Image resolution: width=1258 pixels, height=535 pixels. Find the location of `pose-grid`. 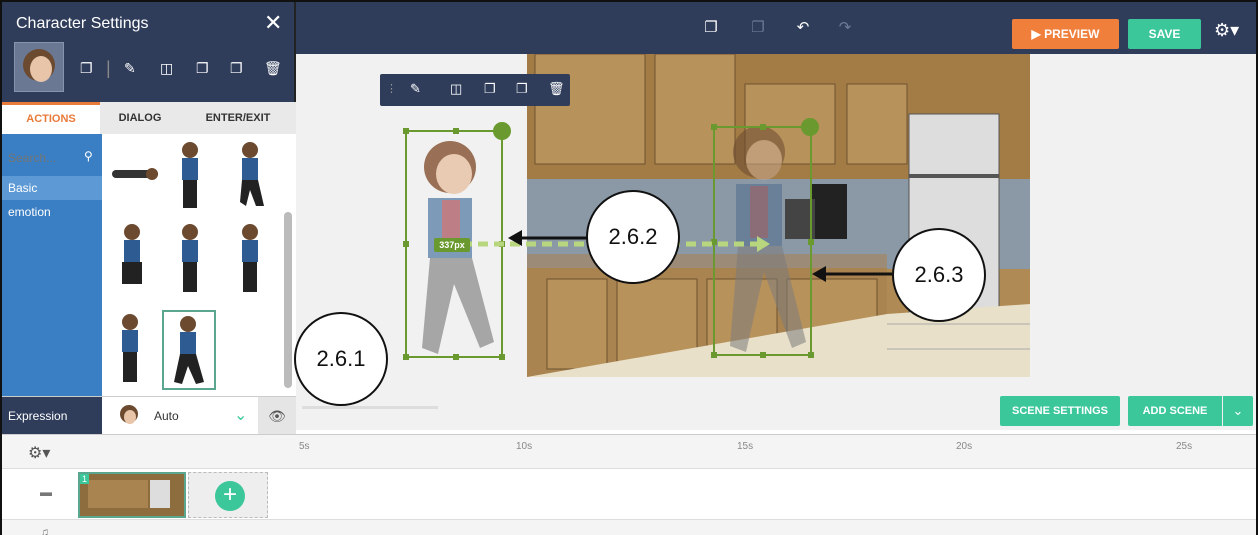

pose-grid is located at coordinates (199, 265).